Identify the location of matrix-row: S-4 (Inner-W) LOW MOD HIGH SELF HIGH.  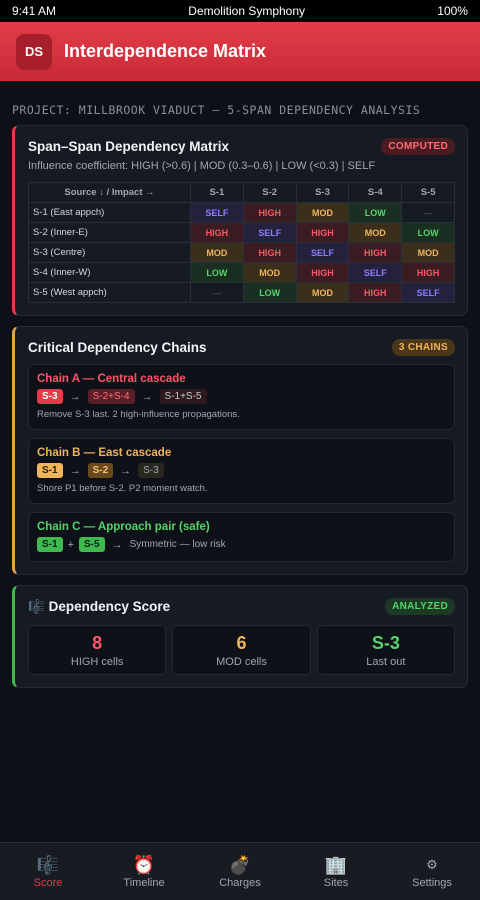
(241, 272).